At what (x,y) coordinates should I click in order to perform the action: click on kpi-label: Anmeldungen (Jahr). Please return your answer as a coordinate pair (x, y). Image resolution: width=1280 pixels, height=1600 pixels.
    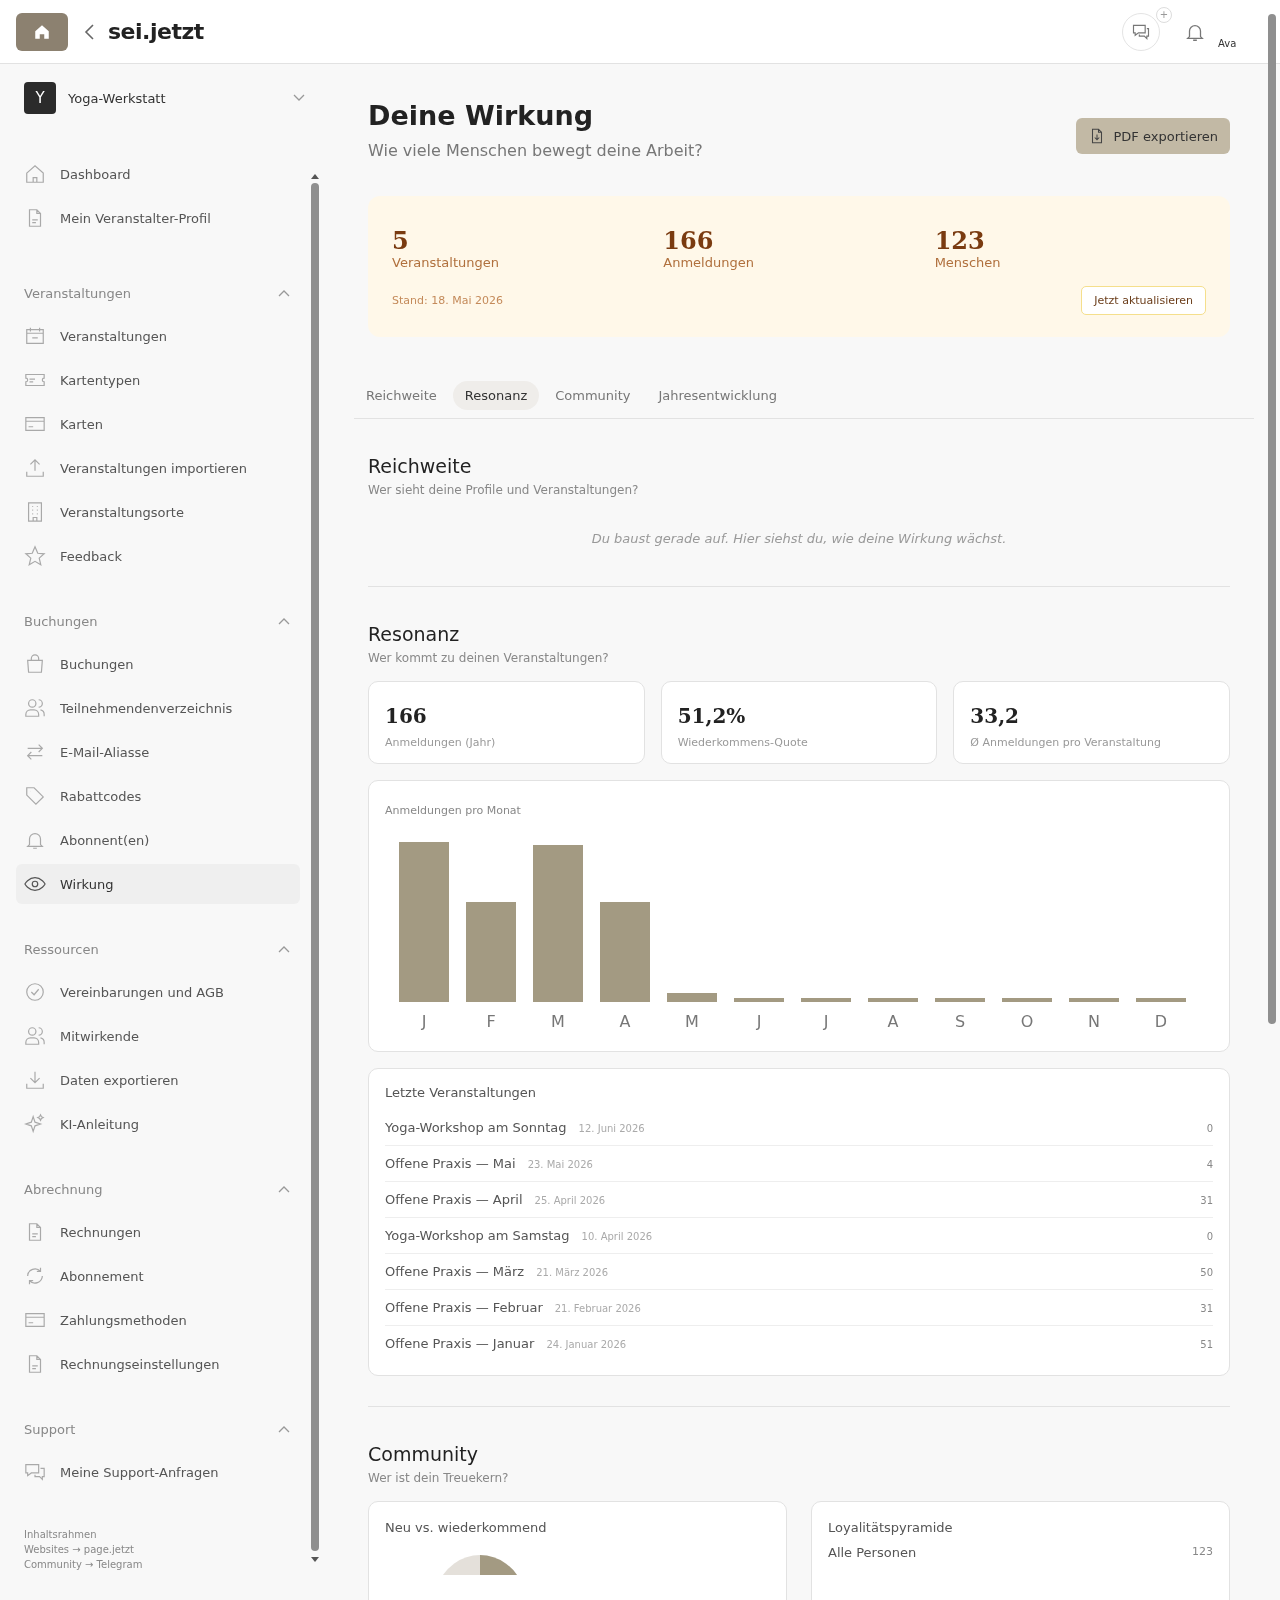
    Looking at the image, I should click on (441, 742).